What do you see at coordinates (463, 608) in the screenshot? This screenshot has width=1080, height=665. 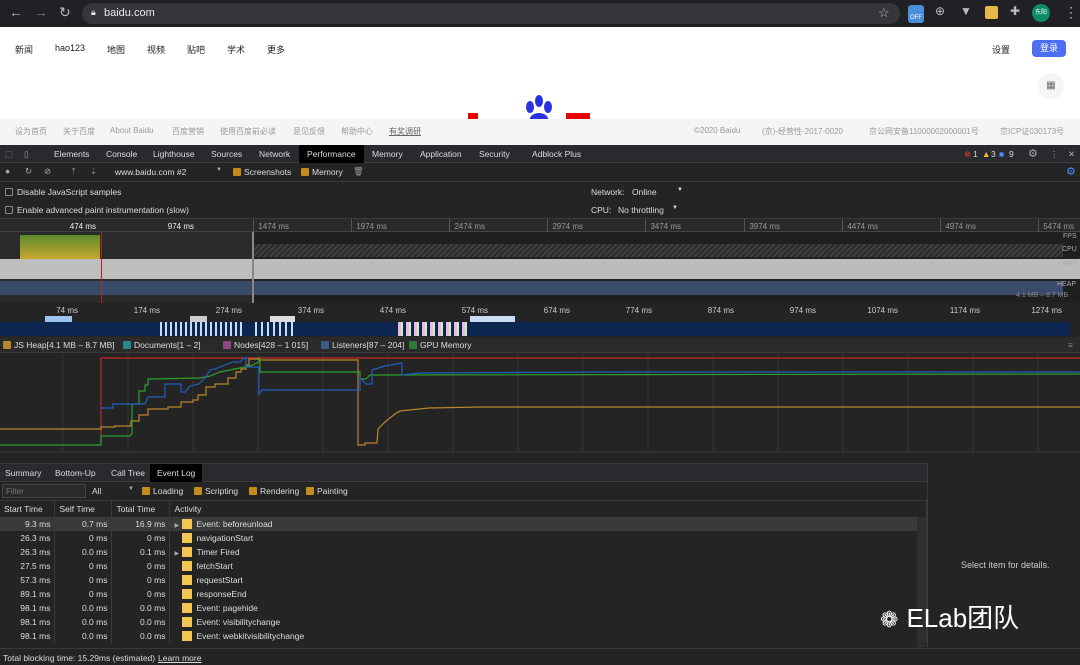 I see `table-row: 98.1 ms 0.0 ms 0.0 ms Event: pagehide` at bounding box center [463, 608].